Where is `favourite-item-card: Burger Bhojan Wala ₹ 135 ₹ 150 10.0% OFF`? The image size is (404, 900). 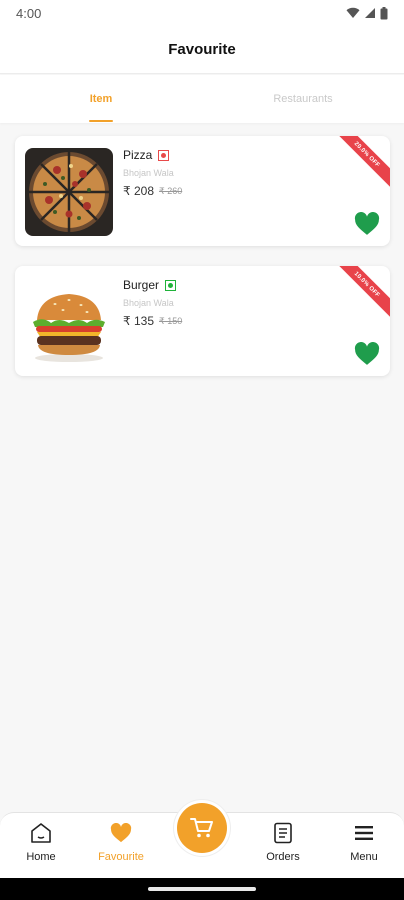
favourite-item-card: Burger Bhojan Wala ₹ 135 ₹ 150 10.0% OFF is located at coordinates (202, 321).